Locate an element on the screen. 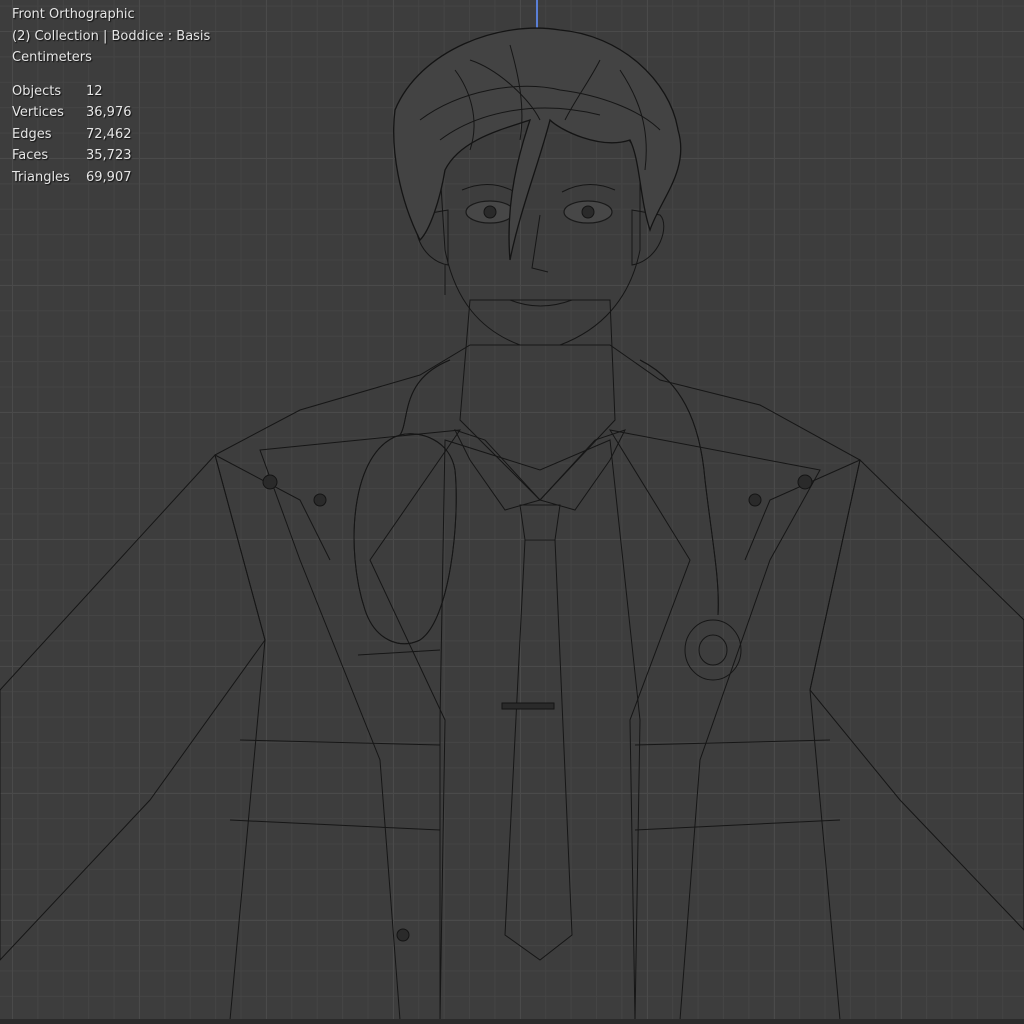  necktie-mesh is located at coordinates (537, 732).